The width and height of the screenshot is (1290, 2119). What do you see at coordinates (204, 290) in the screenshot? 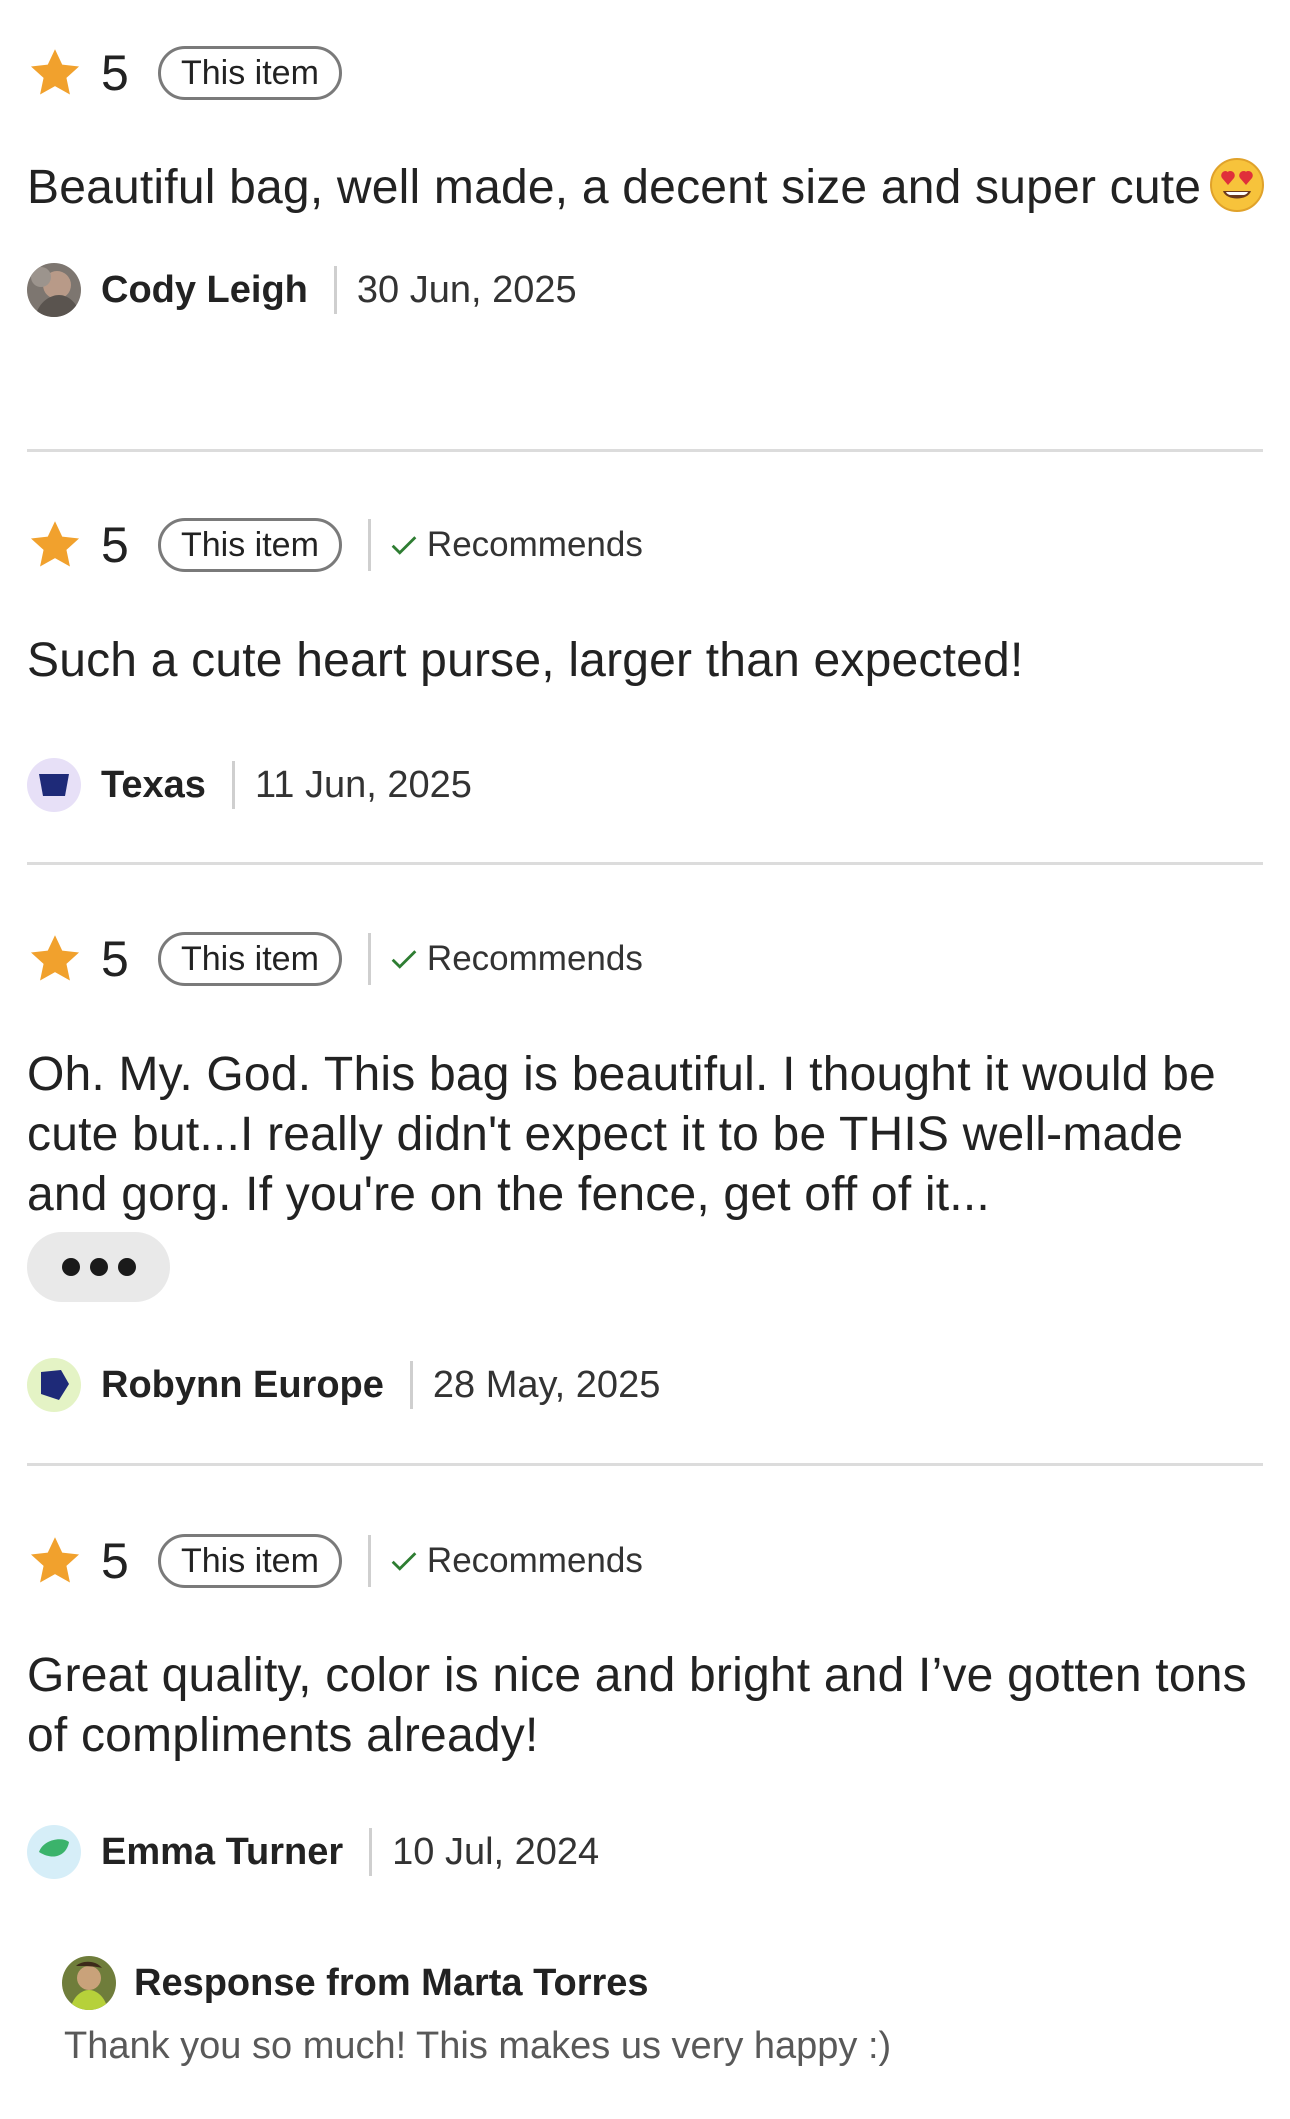
I see `author-name: Cody Leigh` at bounding box center [204, 290].